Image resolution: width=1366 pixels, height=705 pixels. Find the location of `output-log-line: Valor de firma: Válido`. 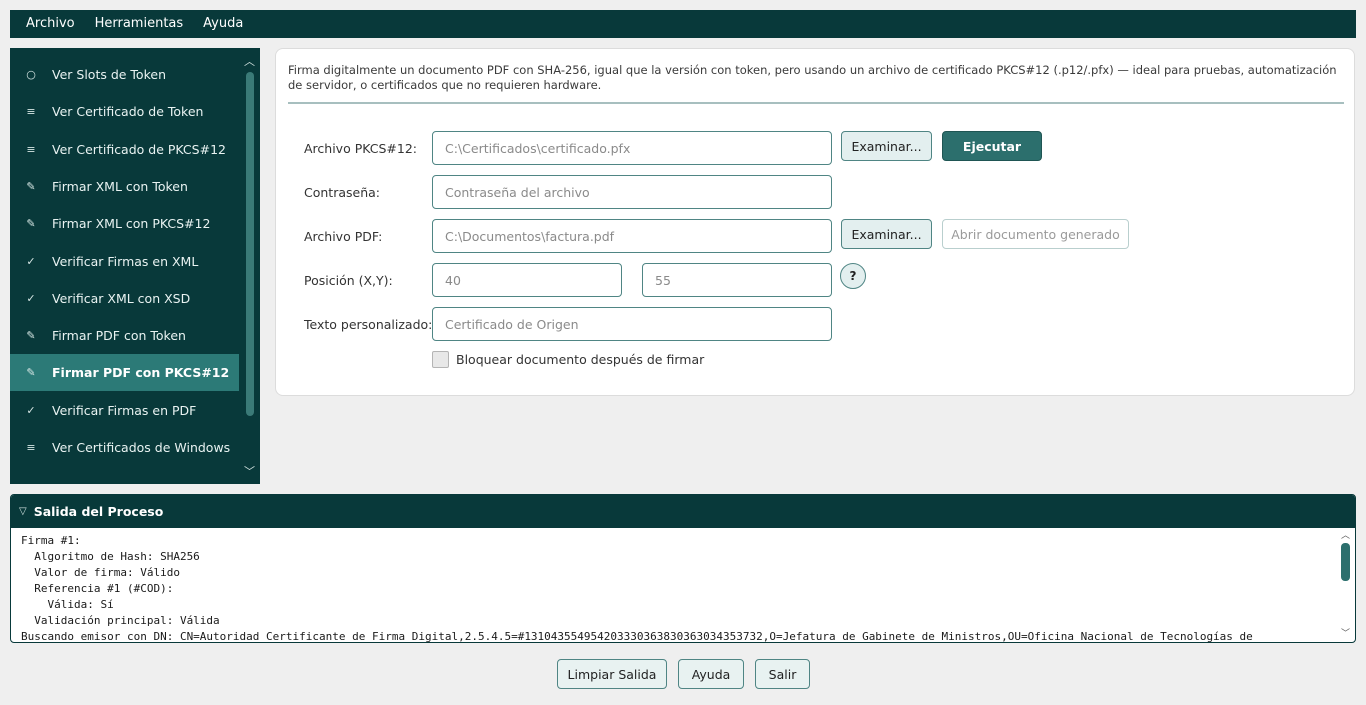

output-log-line: Valor de firma: Válido is located at coordinates (100, 572).